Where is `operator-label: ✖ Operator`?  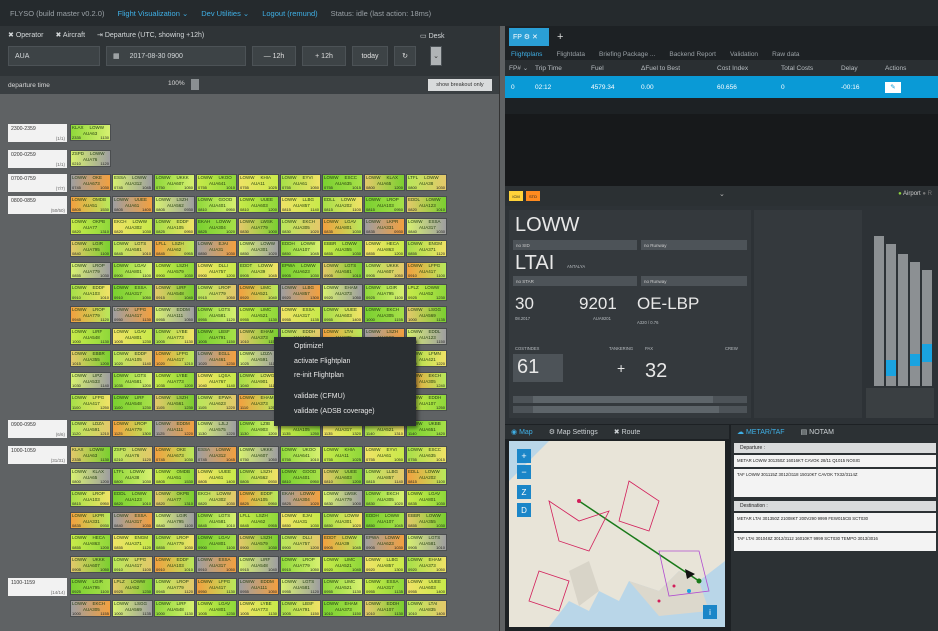
operator-label: ✖ Operator is located at coordinates (25, 35).